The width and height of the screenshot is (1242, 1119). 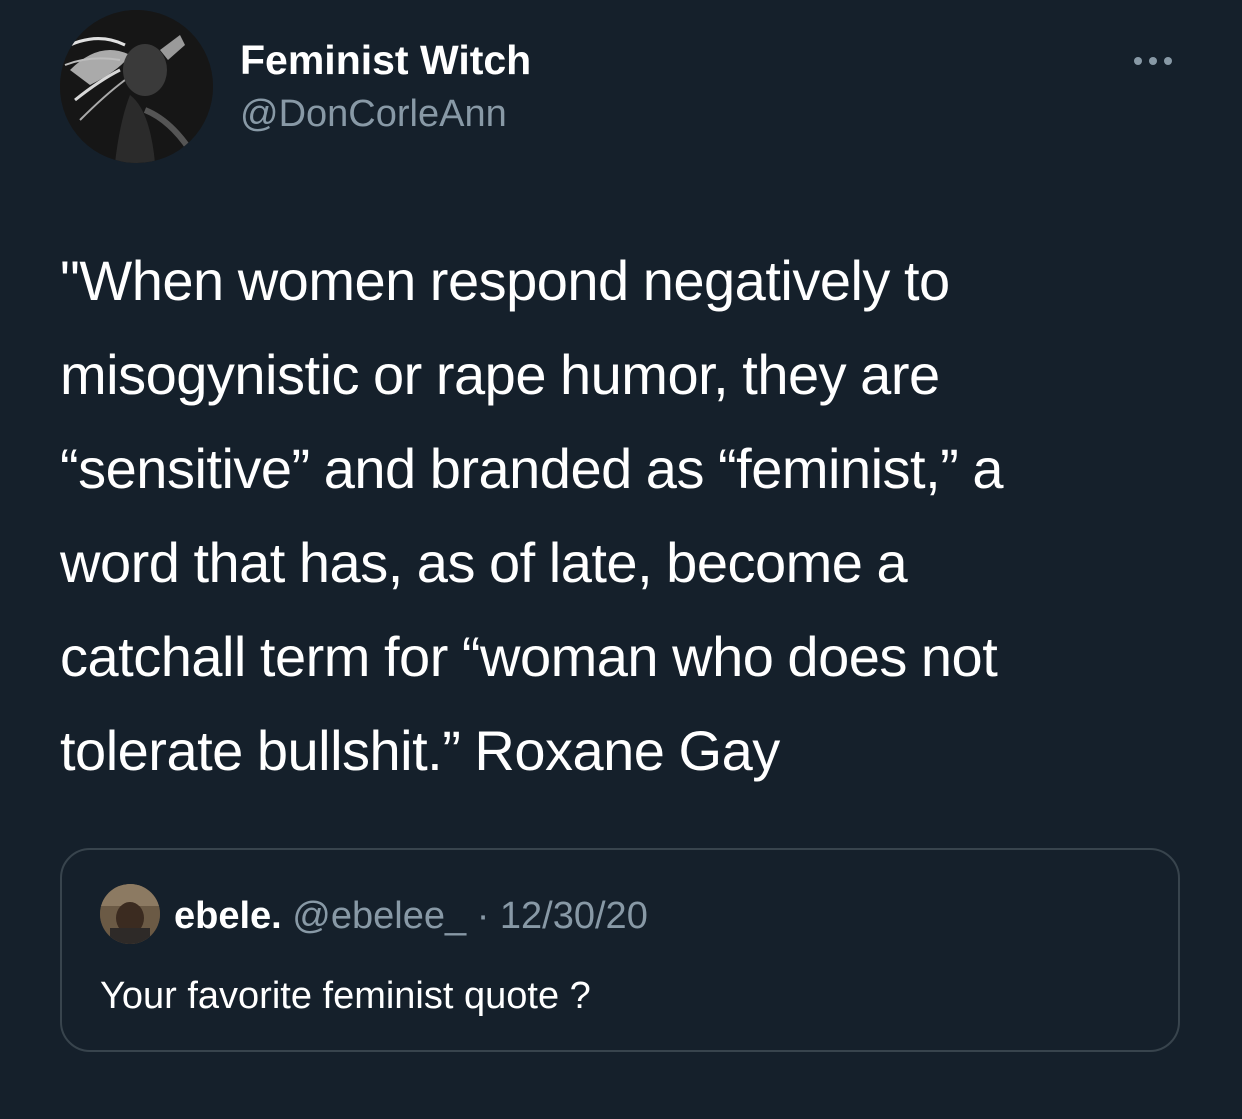 What do you see at coordinates (385, 60) in the screenshot?
I see `author-display-name: Feminist Witch` at bounding box center [385, 60].